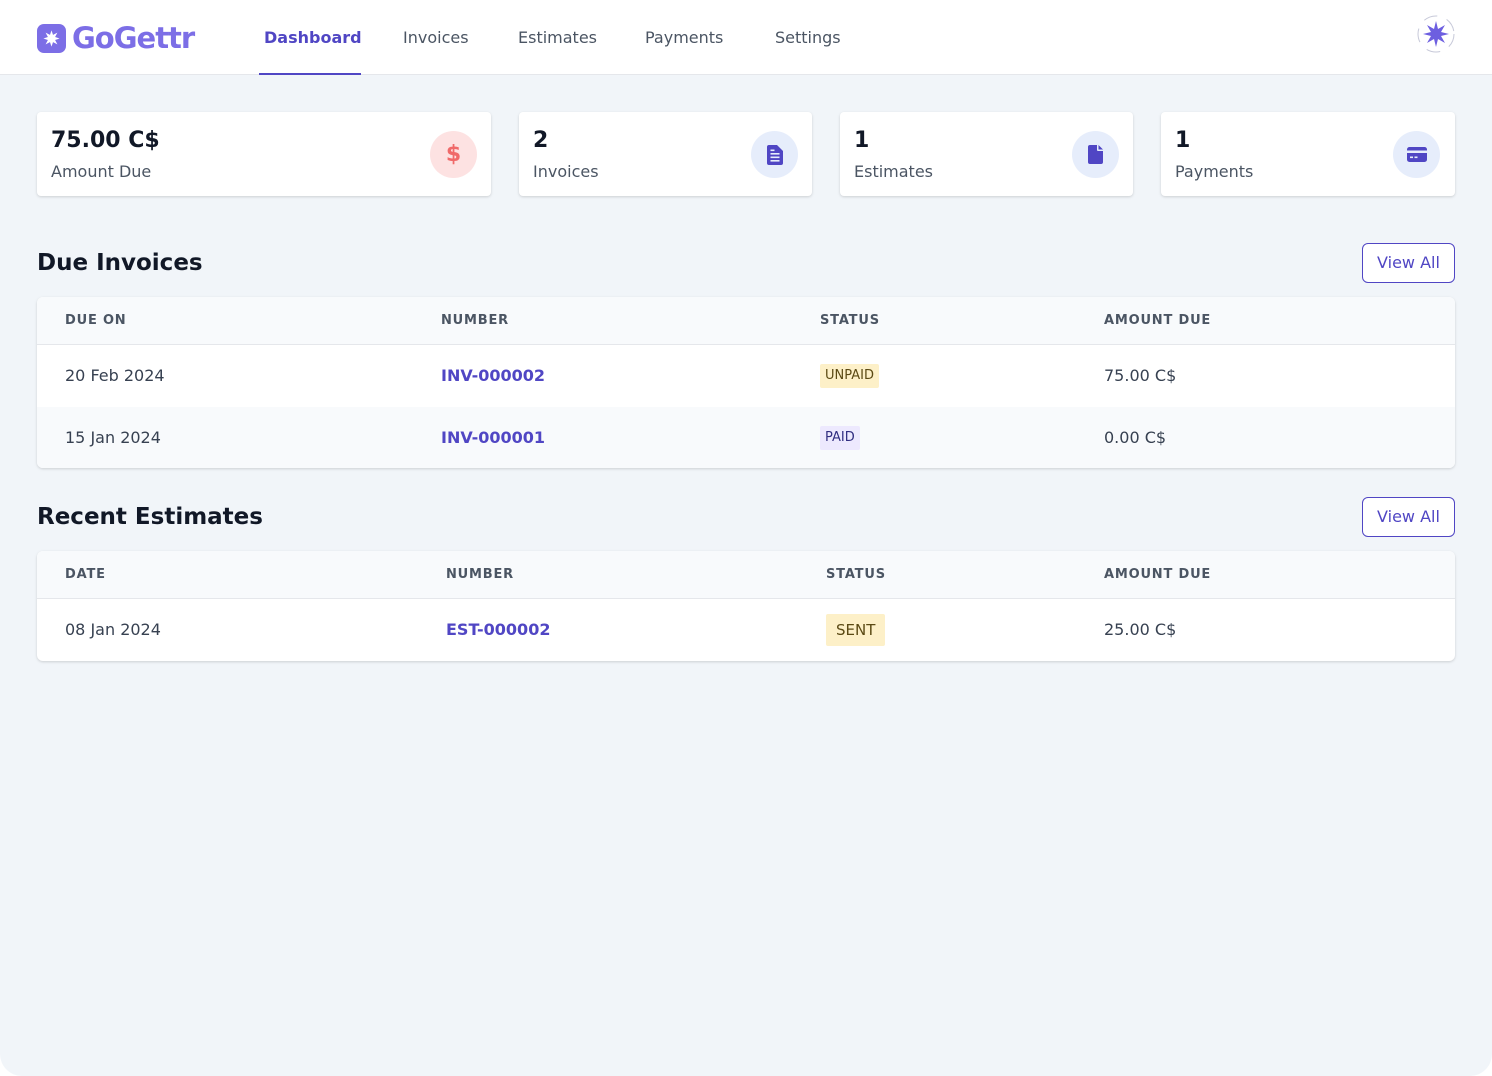 This screenshot has width=1492, height=1076. What do you see at coordinates (310, 74) in the screenshot?
I see `active-tab-indicator` at bounding box center [310, 74].